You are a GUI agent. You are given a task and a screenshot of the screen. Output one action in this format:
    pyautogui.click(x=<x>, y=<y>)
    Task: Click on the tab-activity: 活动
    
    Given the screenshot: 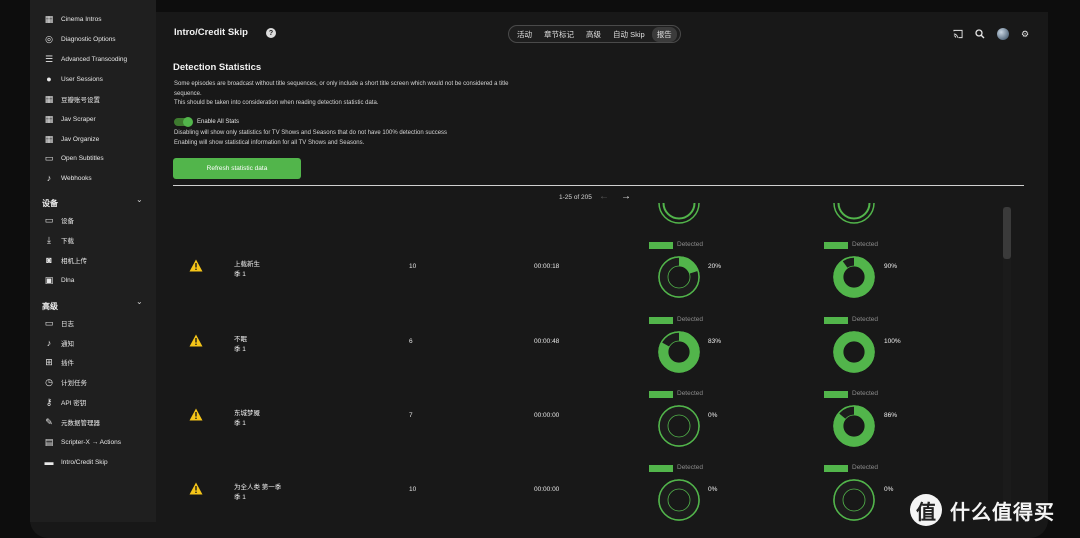 What is the action you would take?
    pyautogui.click(x=524, y=34)
    